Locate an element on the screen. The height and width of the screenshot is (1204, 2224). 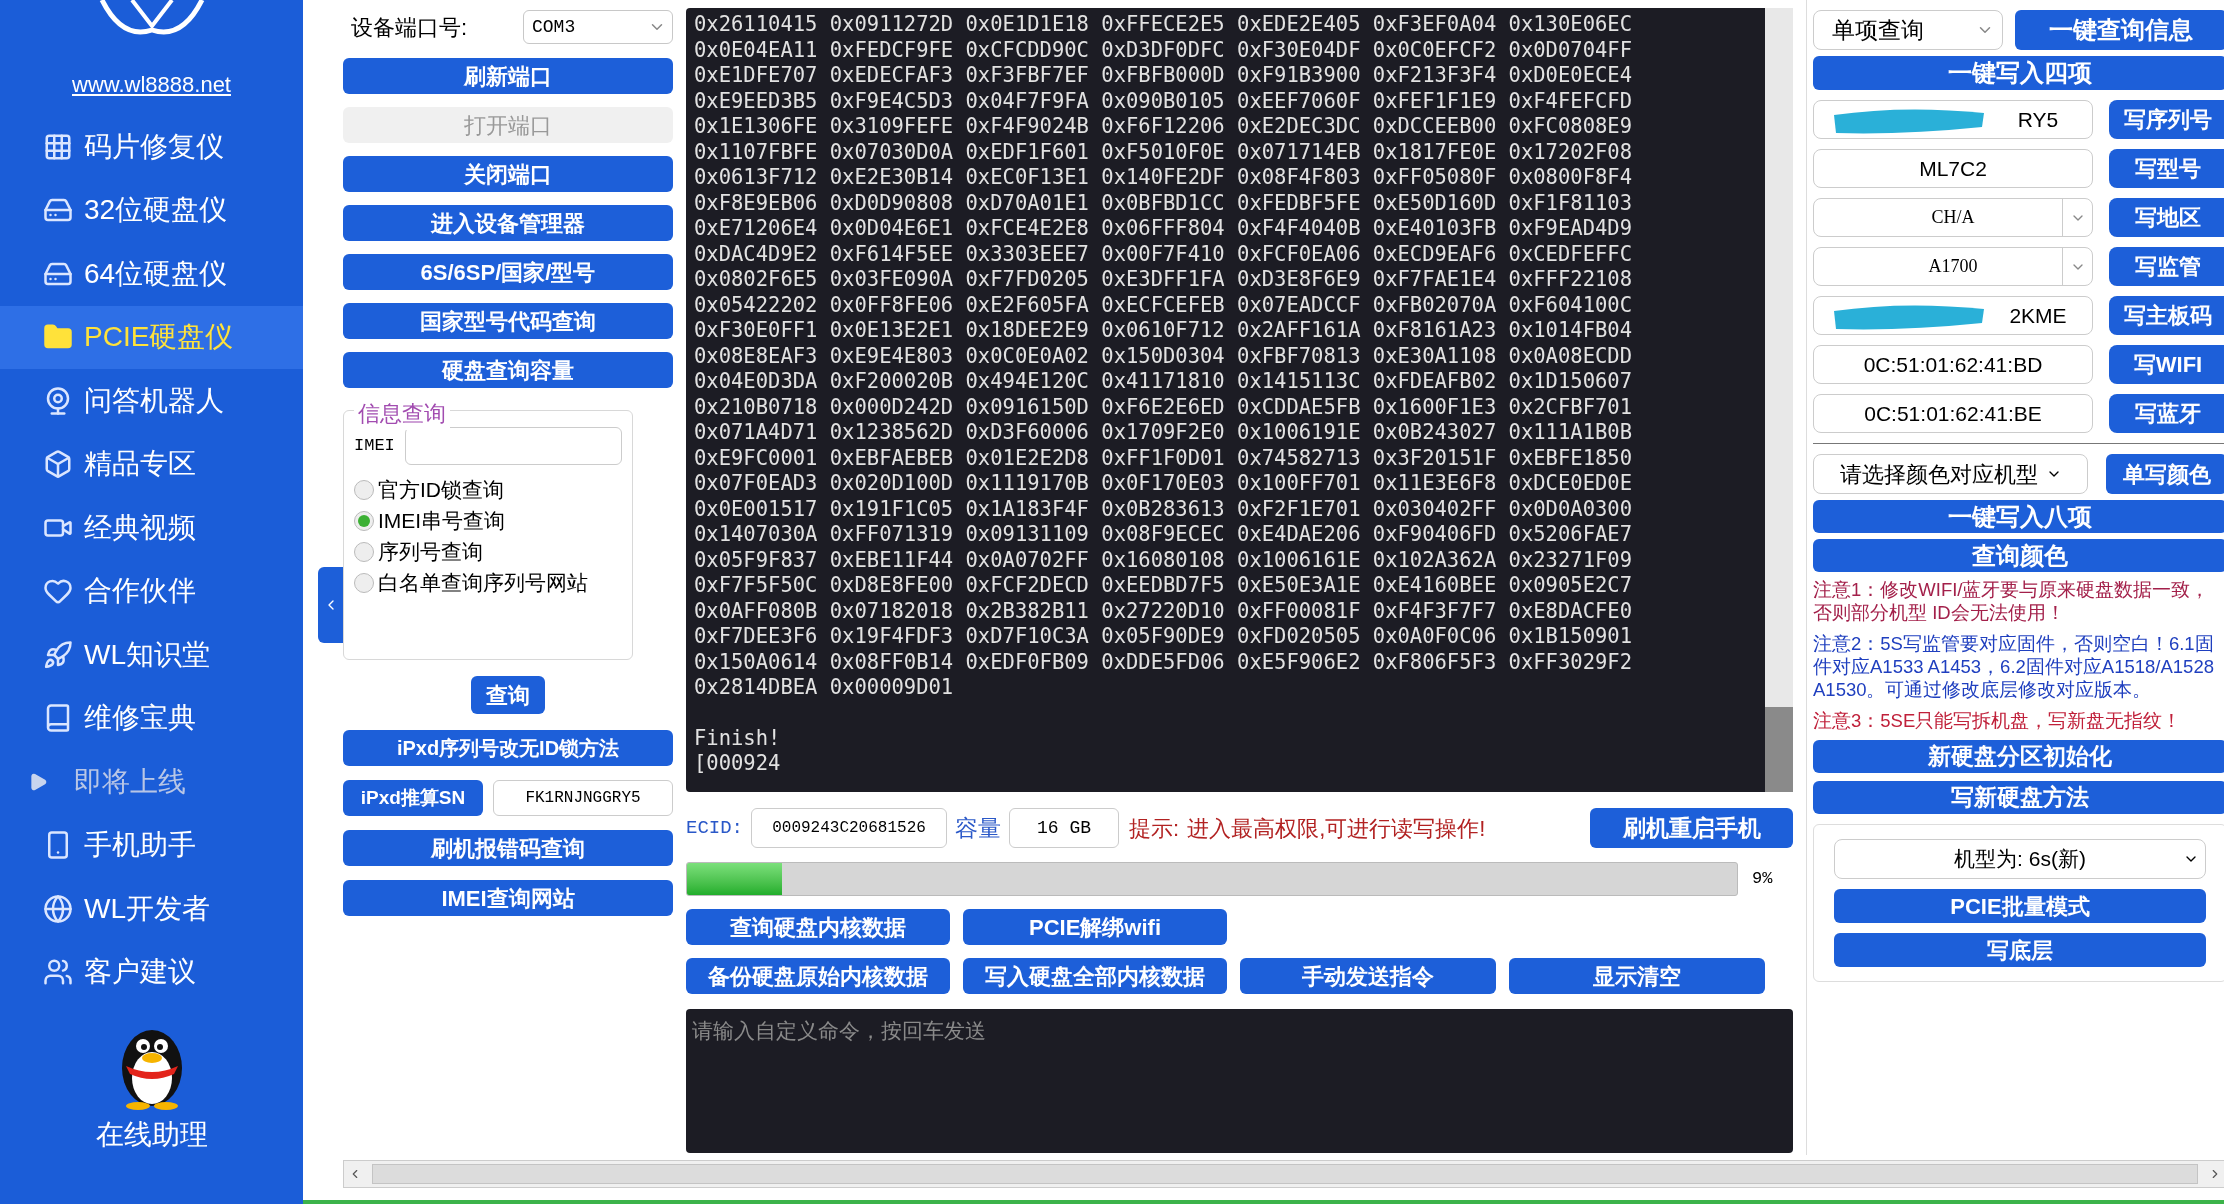
radio-label: 官方ID锁查询 is located at coordinates (441, 490).